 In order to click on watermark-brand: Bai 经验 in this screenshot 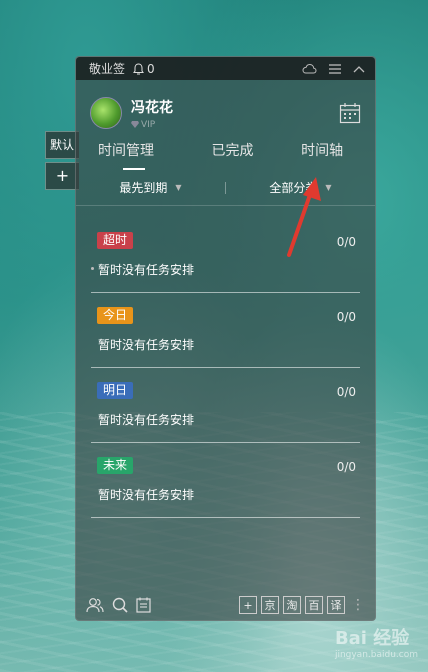, I will do `click(372, 638)`.